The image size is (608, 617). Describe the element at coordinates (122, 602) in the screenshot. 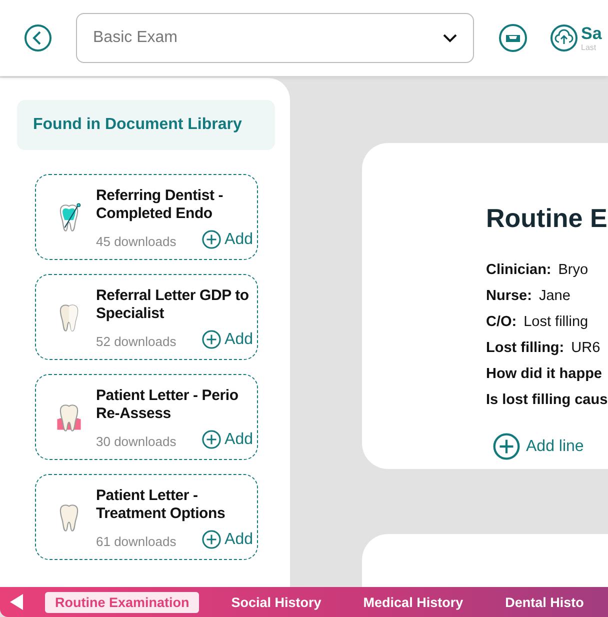

I see `section-tab: Routine Examination` at that location.